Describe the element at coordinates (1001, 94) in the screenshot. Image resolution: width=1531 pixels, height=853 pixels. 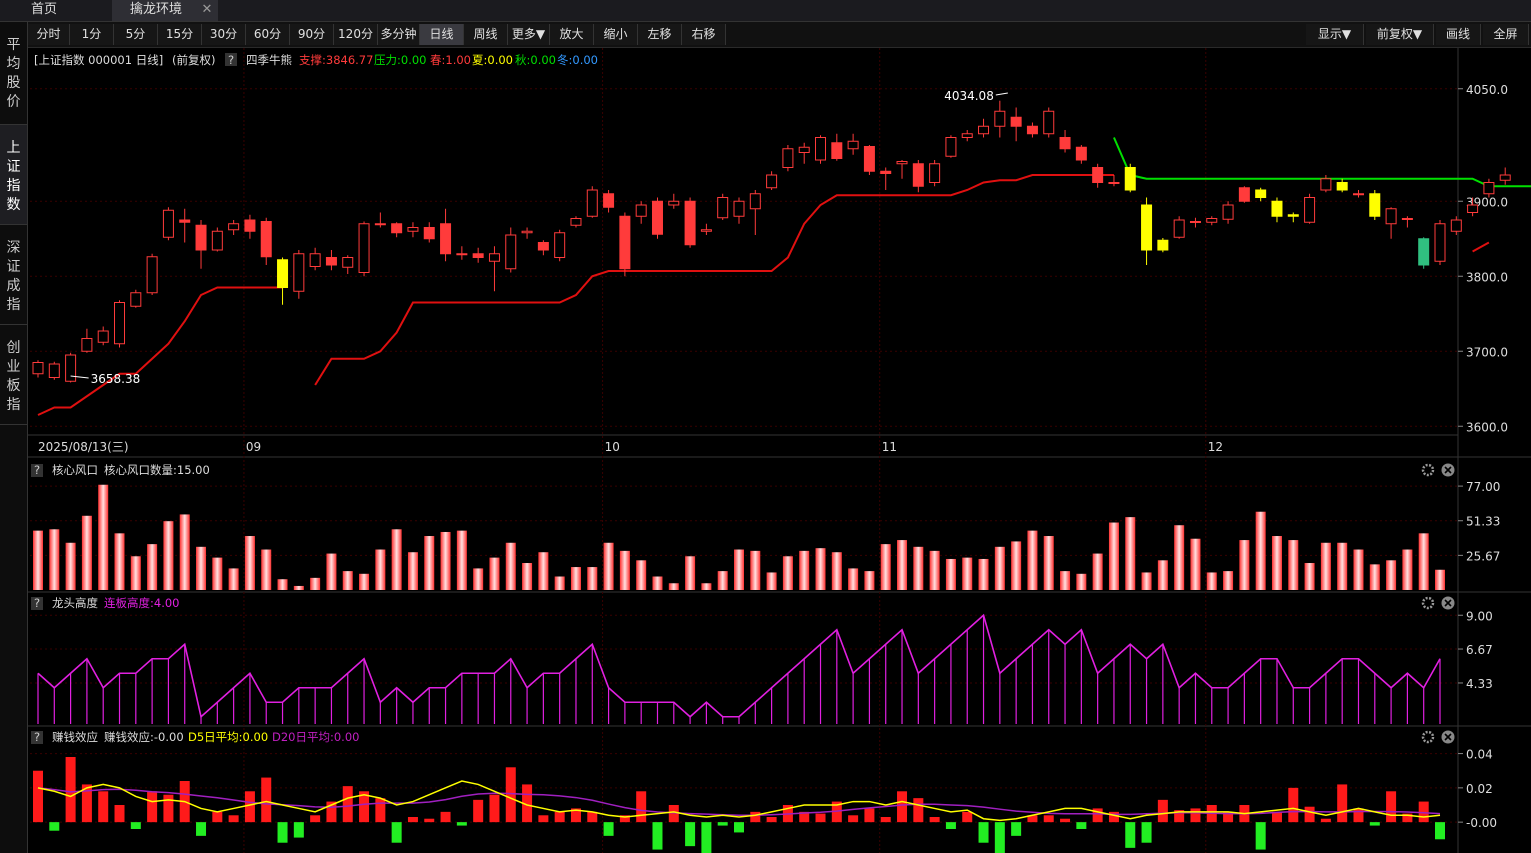
I see `high-annotation-arrow` at that location.